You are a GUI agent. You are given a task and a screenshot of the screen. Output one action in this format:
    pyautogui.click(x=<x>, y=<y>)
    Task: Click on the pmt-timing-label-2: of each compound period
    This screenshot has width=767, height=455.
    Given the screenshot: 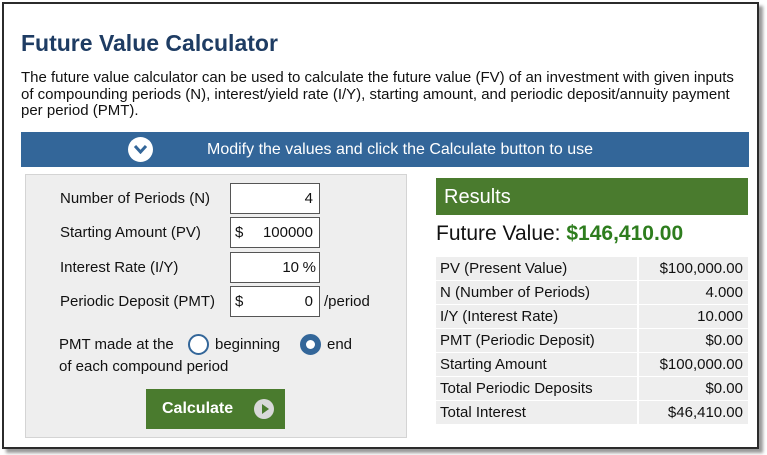 What is the action you would take?
    pyautogui.click(x=144, y=366)
    